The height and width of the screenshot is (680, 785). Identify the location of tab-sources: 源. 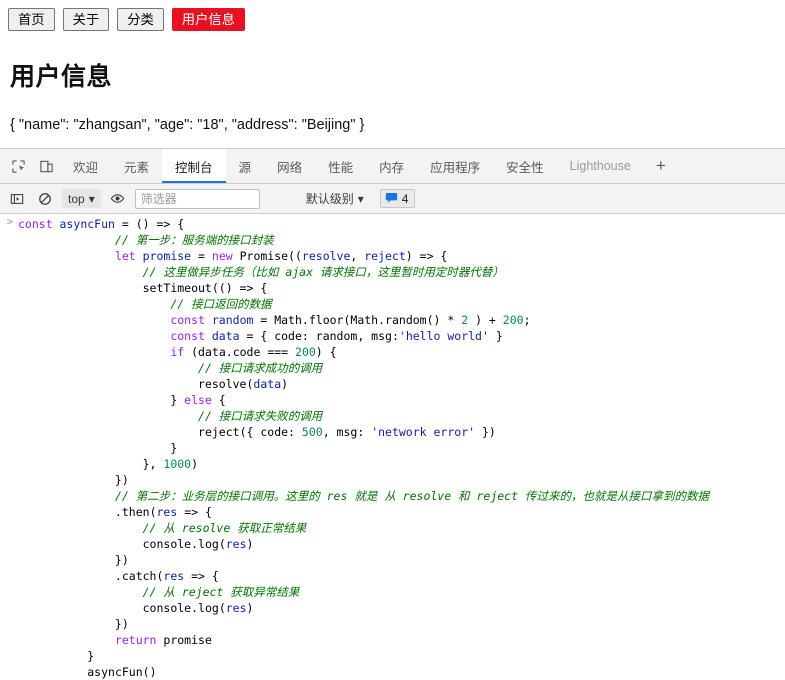
(245, 166).